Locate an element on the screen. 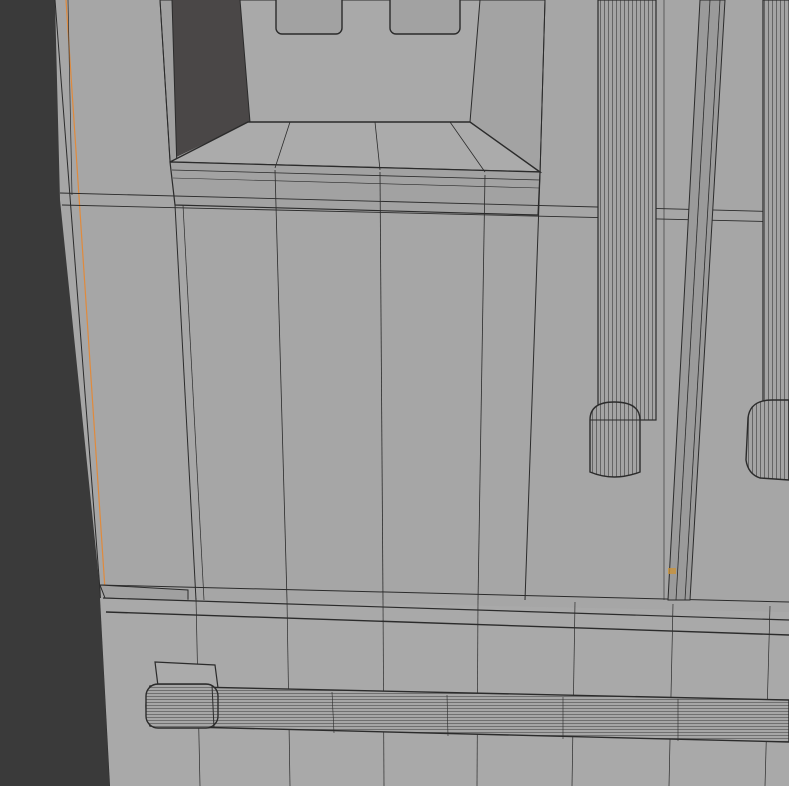 The width and height of the screenshot is (789, 786). dispenser-lever-right is located at coordinates (425, 17).